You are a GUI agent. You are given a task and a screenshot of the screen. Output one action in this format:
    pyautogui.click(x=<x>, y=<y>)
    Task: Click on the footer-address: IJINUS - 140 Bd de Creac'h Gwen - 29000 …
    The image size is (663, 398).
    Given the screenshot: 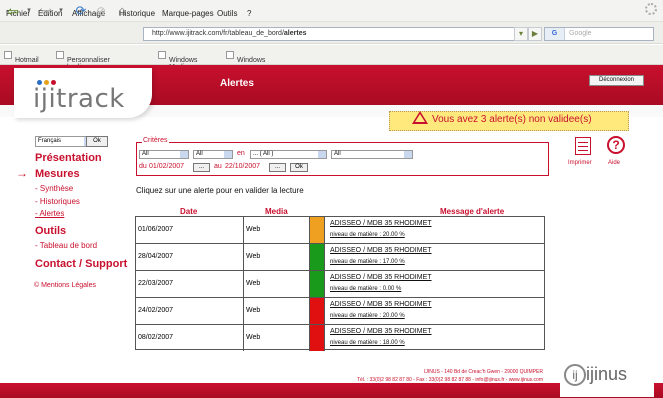 What is the action you would take?
    pyautogui.click(x=483, y=372)
    